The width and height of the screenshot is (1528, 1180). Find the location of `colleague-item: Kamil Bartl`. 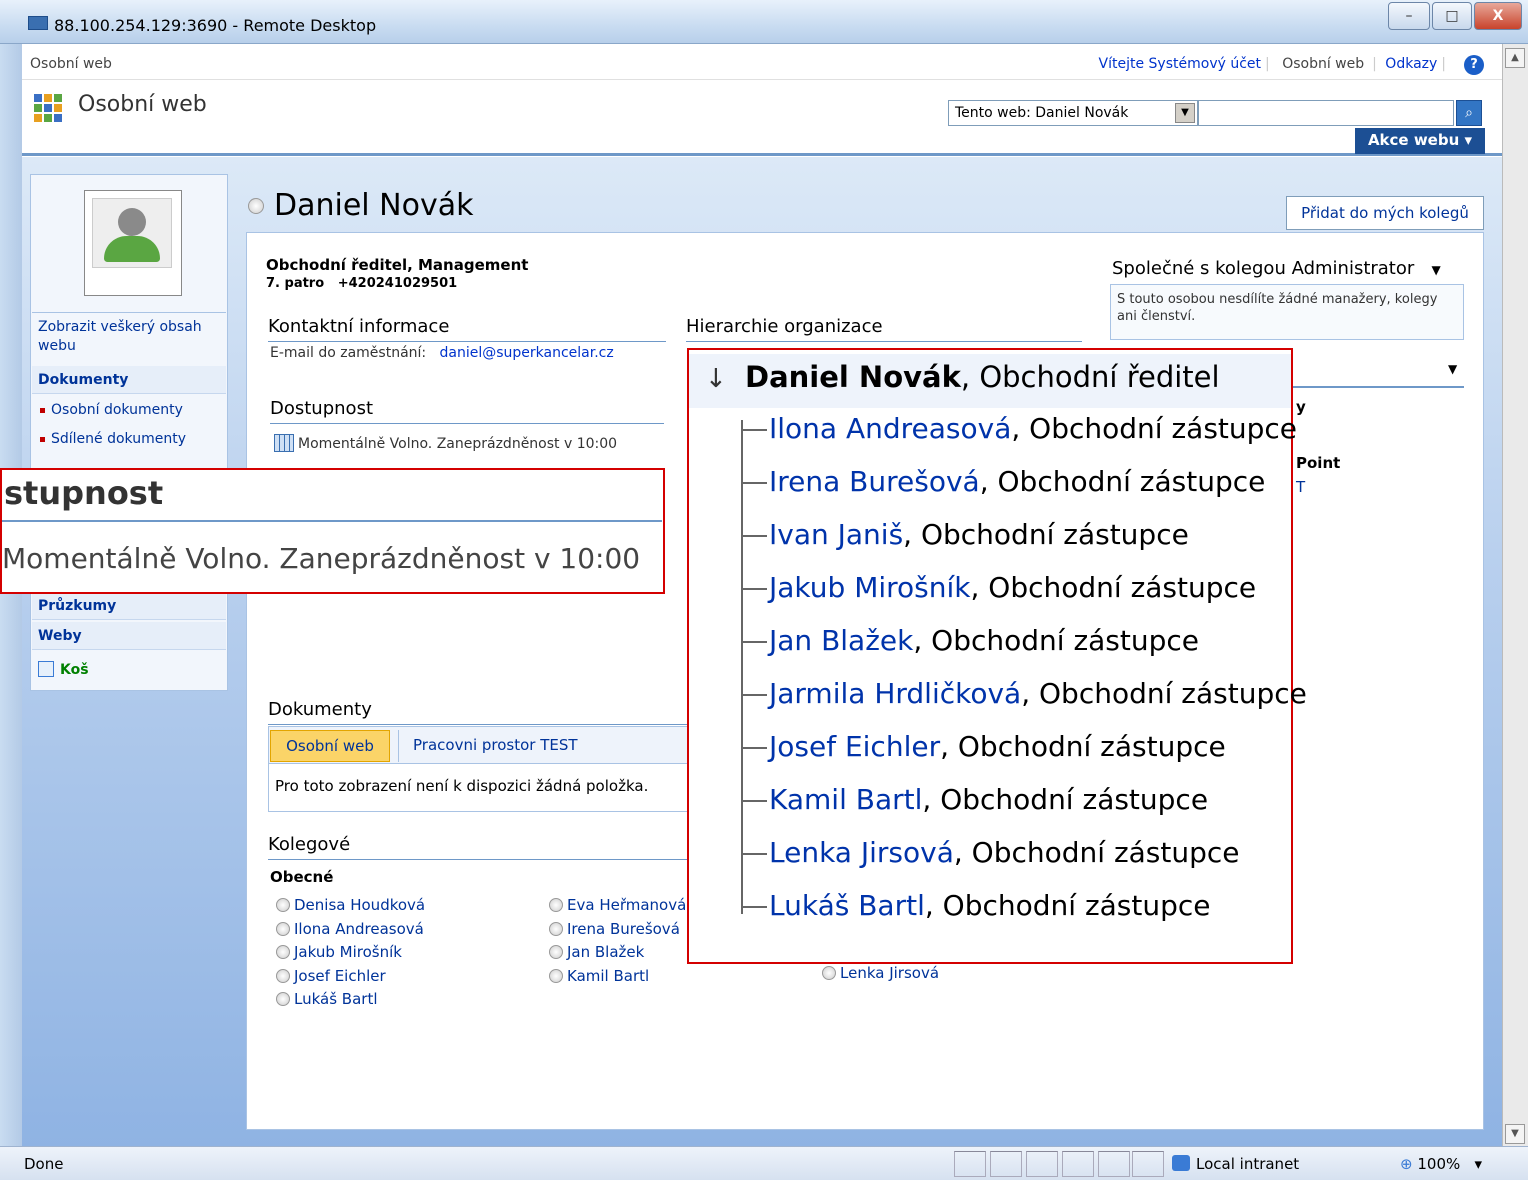

colleague-item: Kamil Bartl is located at coordinates (617, 977).